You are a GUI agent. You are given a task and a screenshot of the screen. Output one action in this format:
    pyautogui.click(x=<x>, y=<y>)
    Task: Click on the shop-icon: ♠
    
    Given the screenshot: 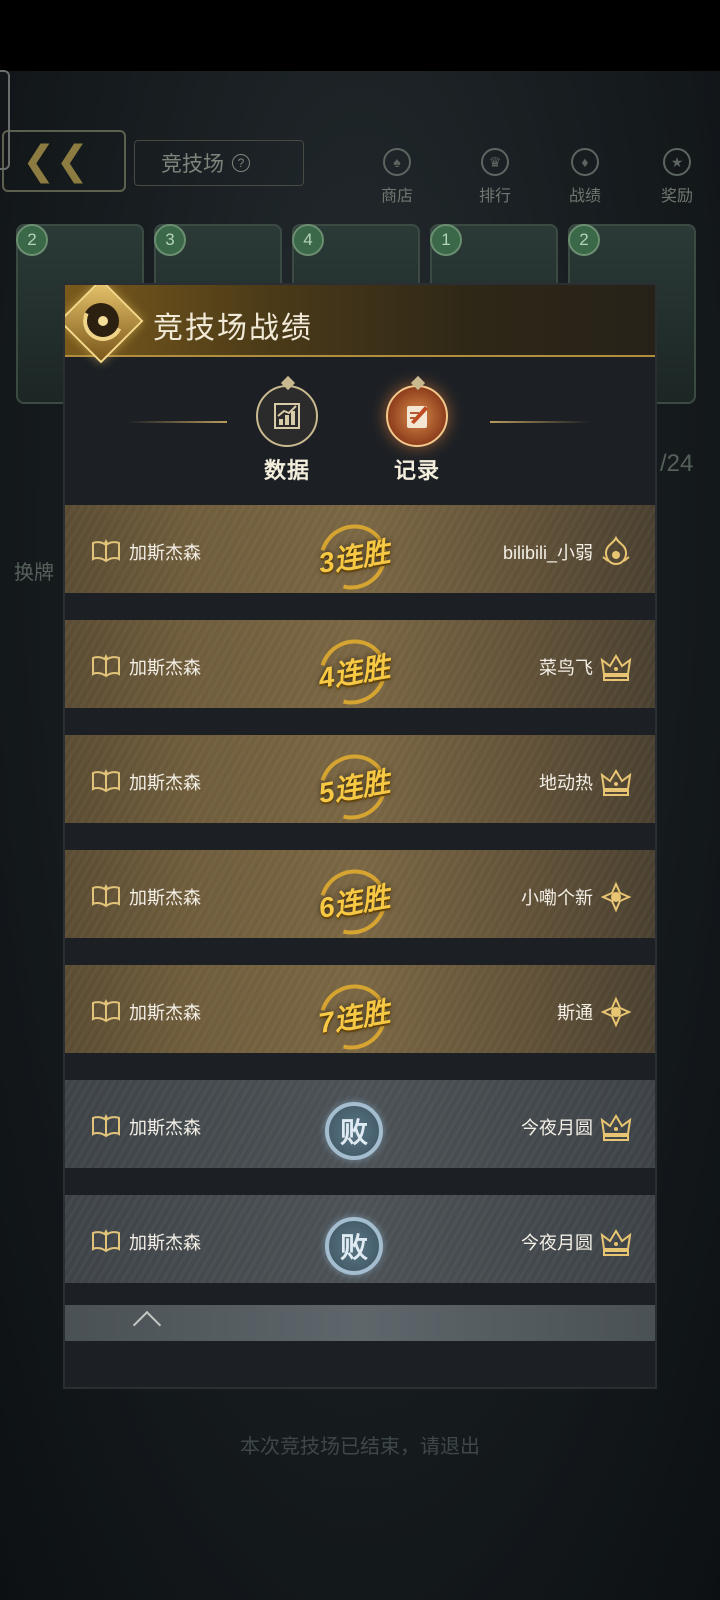 What is the action you would take?
    pyautogui.click(x=397, y=162)
    